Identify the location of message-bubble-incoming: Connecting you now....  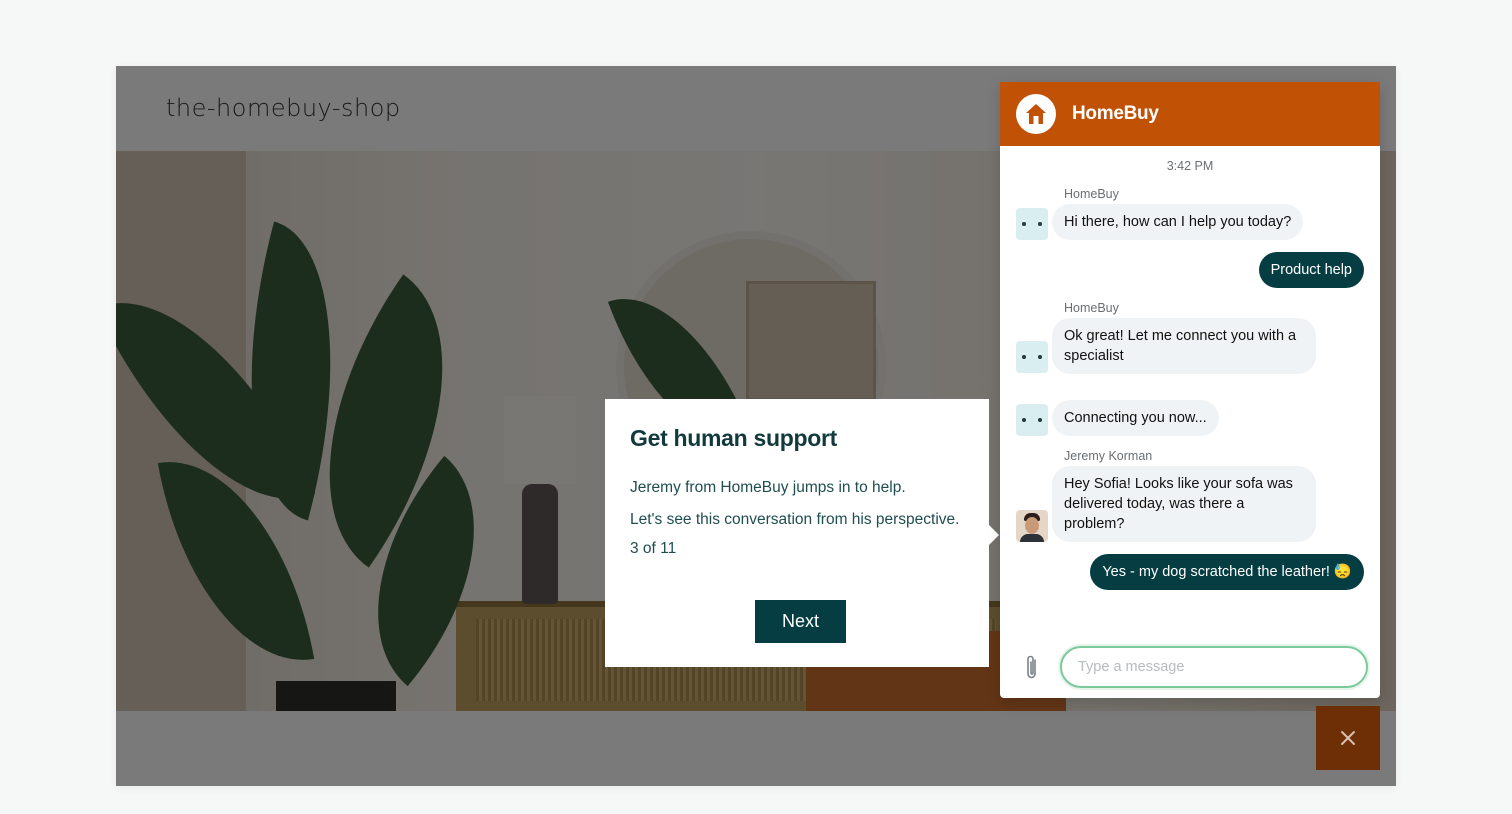
(1135, 418).